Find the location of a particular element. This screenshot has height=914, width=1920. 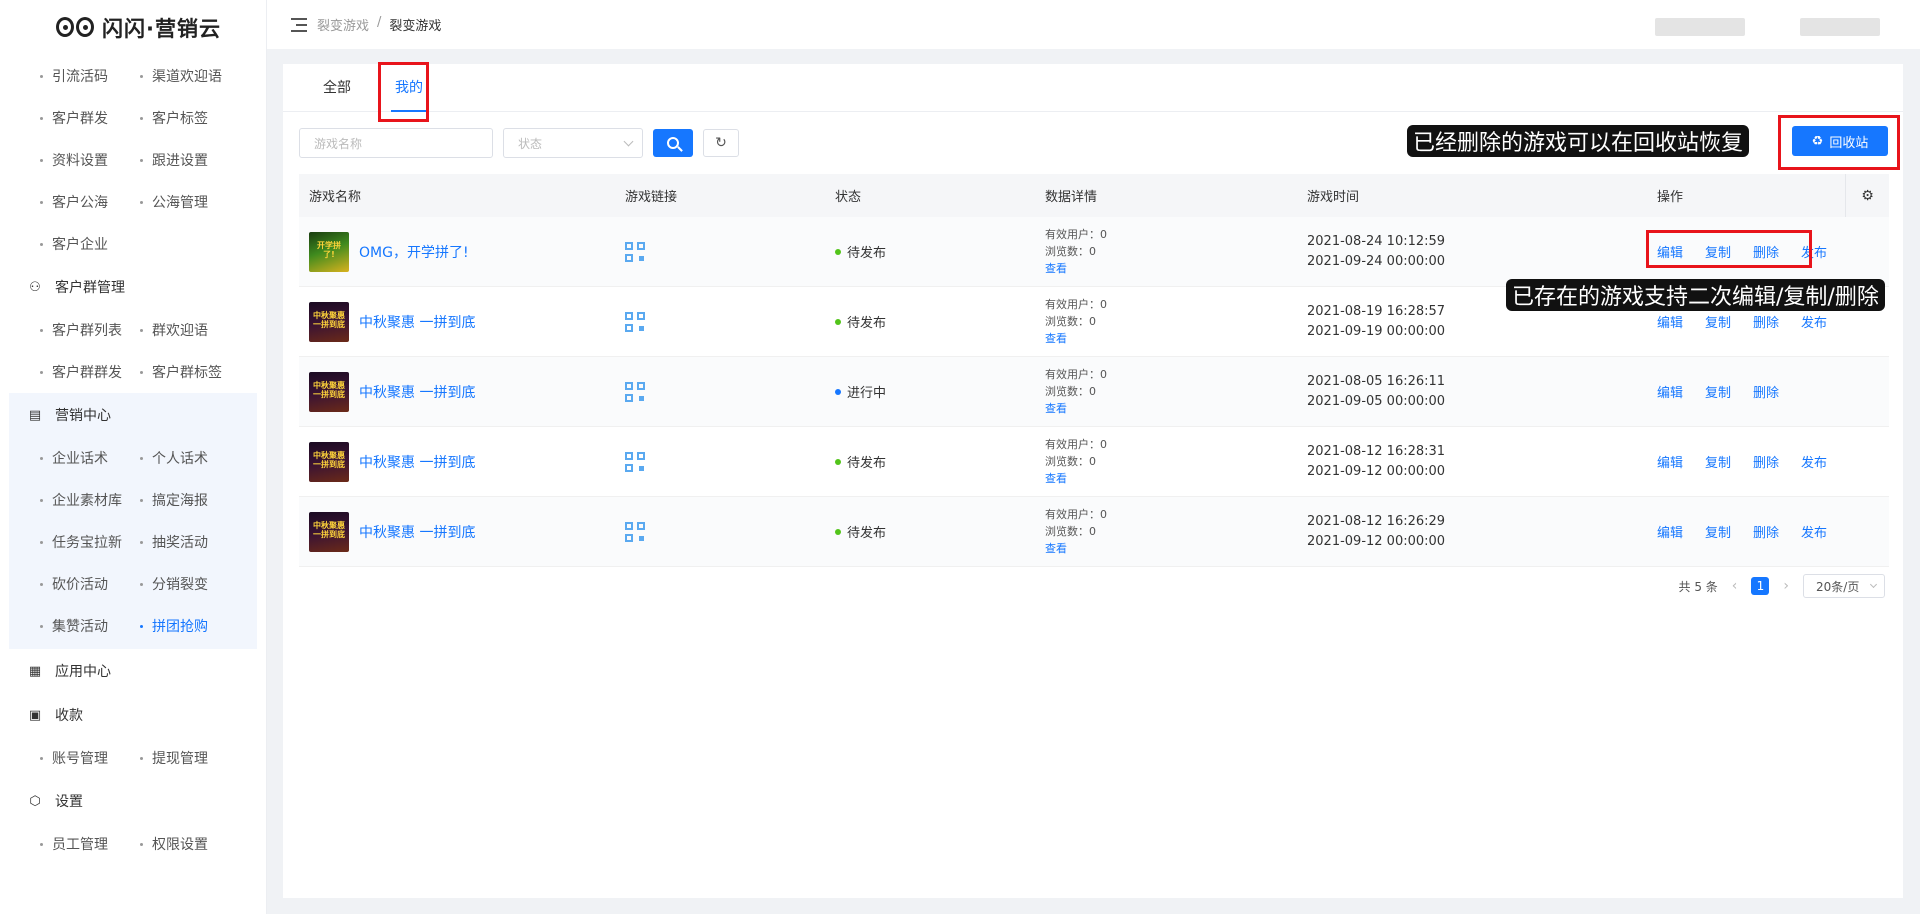

page-number-current: 1 is located at coordinates (1760, 586).